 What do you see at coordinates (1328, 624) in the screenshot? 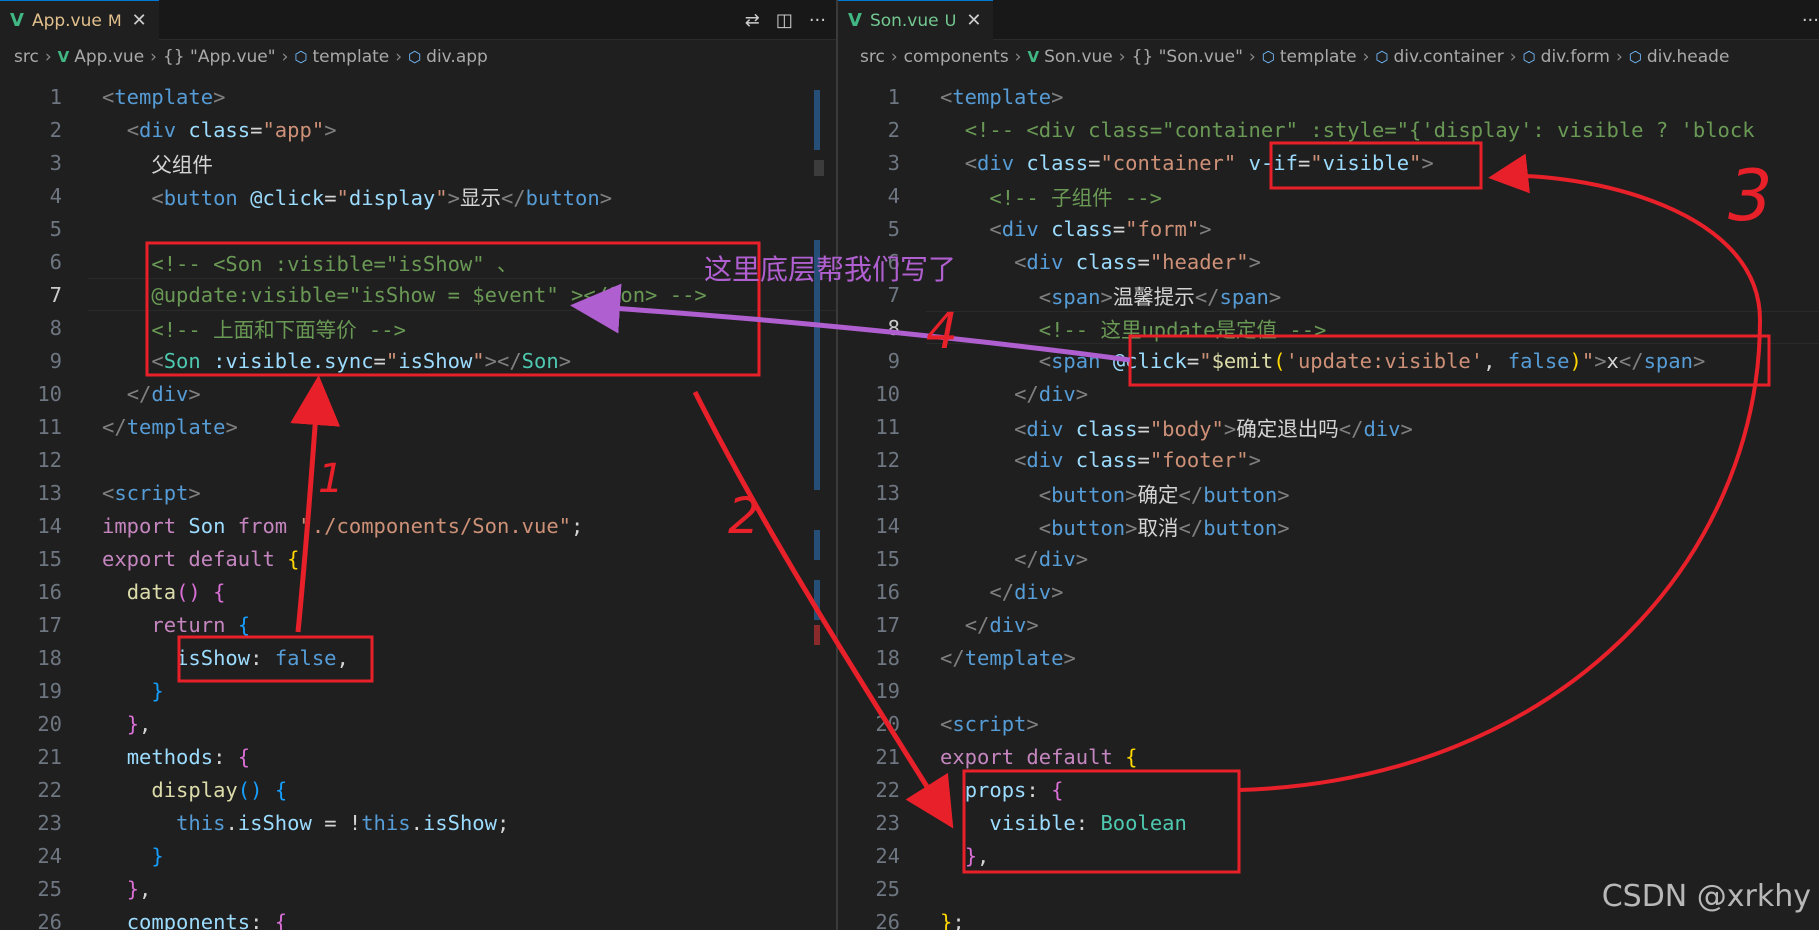
I see `code-line: 17 </div>` at bounding box center [1328, 624].